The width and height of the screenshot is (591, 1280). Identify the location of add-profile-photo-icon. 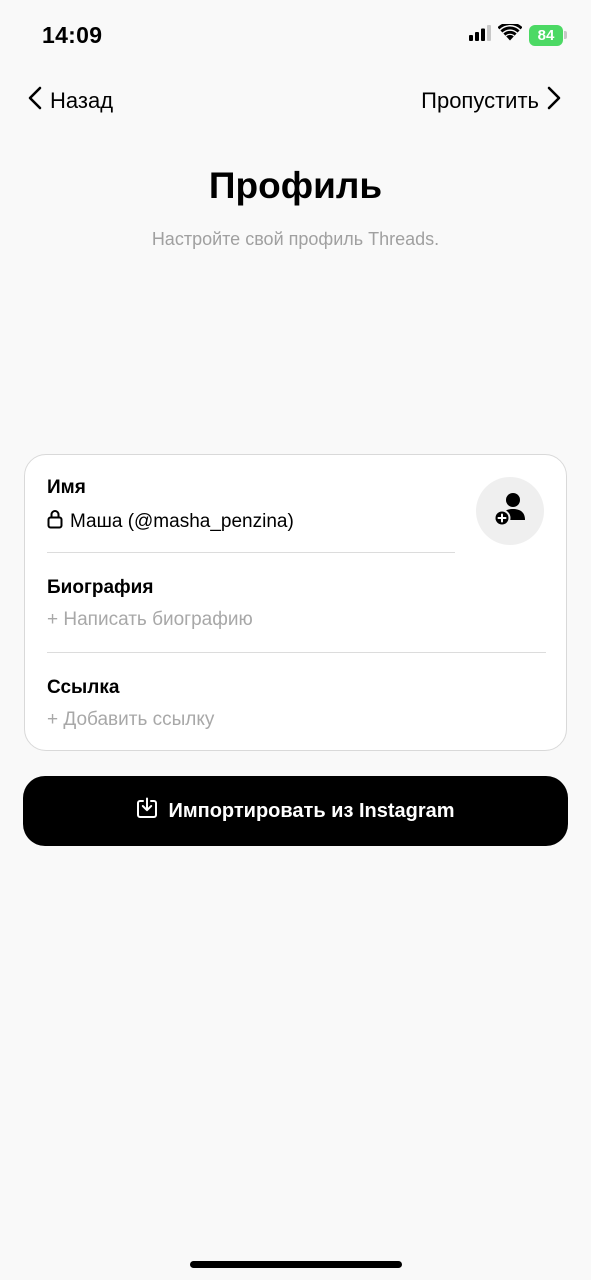
(510, 511).